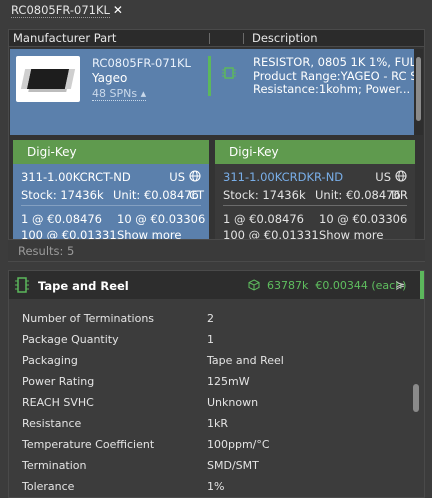 The image size is (432, 498). I want to click on attribute-row: Tolerance 1%, so click(204, 486).